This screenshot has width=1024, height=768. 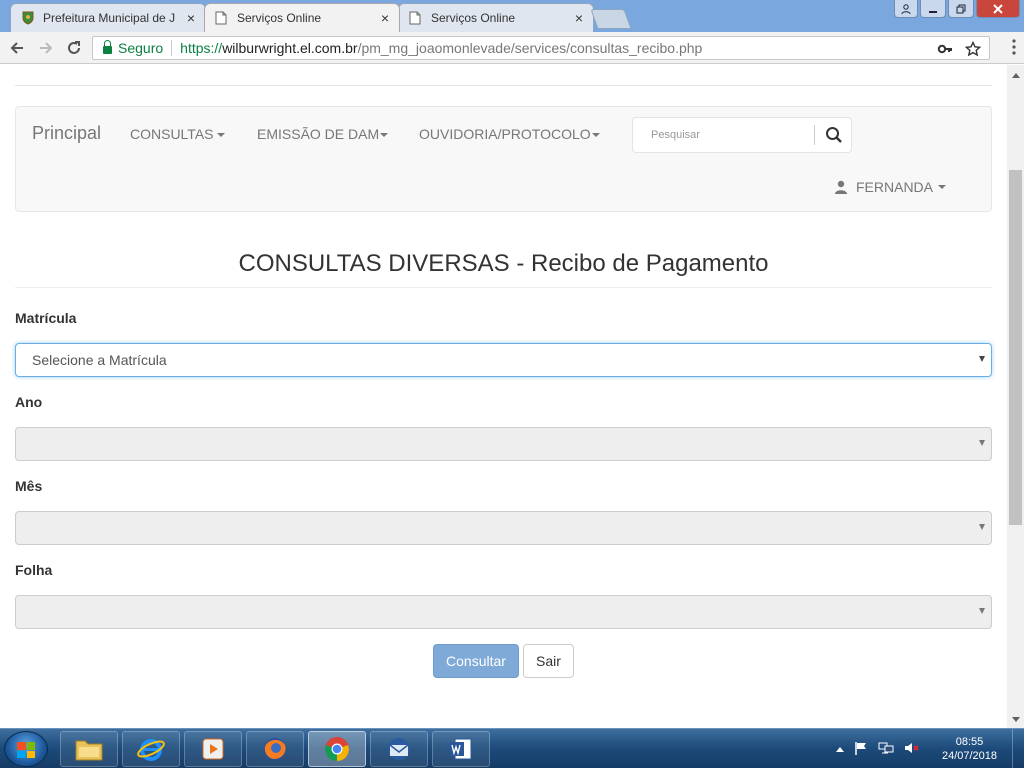 I want to click on taskbar-thunderbird, so click(x=399, y=749).